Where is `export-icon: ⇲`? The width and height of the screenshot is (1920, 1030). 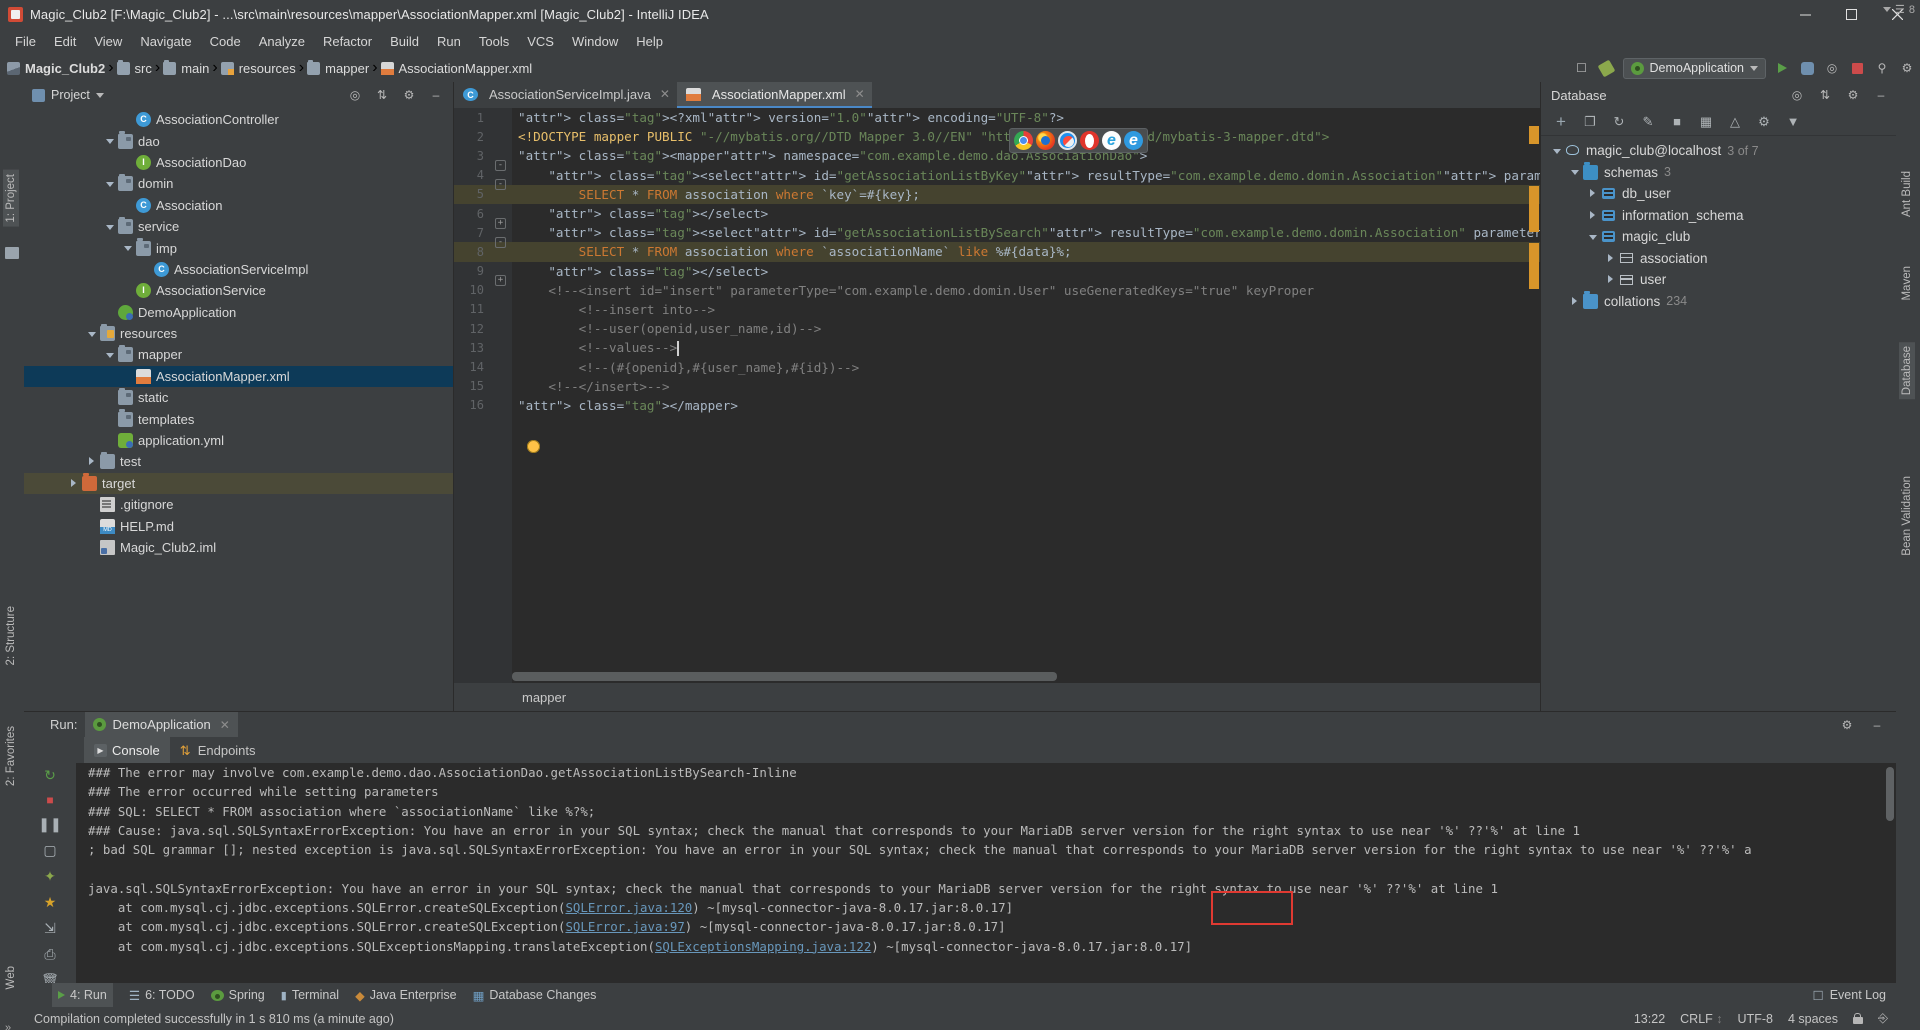 export-icon: ⇲ is located at coordinates (50, 928).